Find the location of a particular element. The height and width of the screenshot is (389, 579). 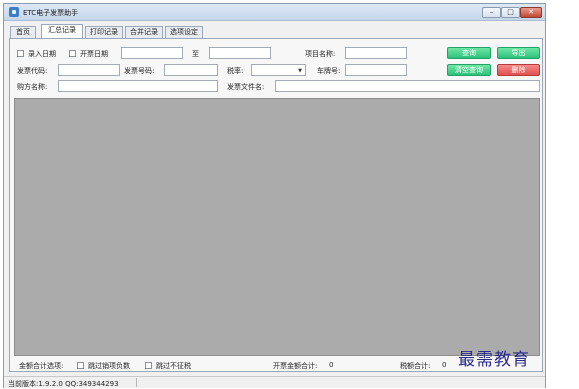

window-title: ETC电子发票助手 is located at coordinates (51, 13).